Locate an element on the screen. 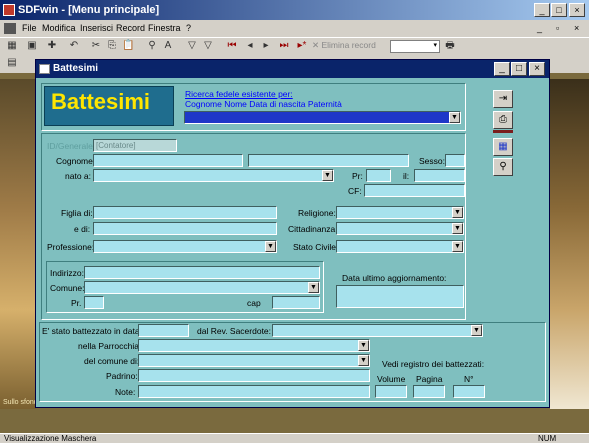  view-icon: ▦ is located at coordinates (12, 46).